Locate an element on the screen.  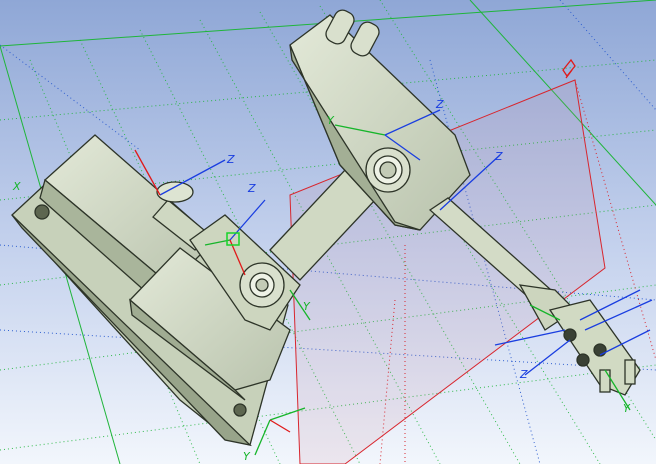
axis-label-x: X is located at coordinates (16, 186).